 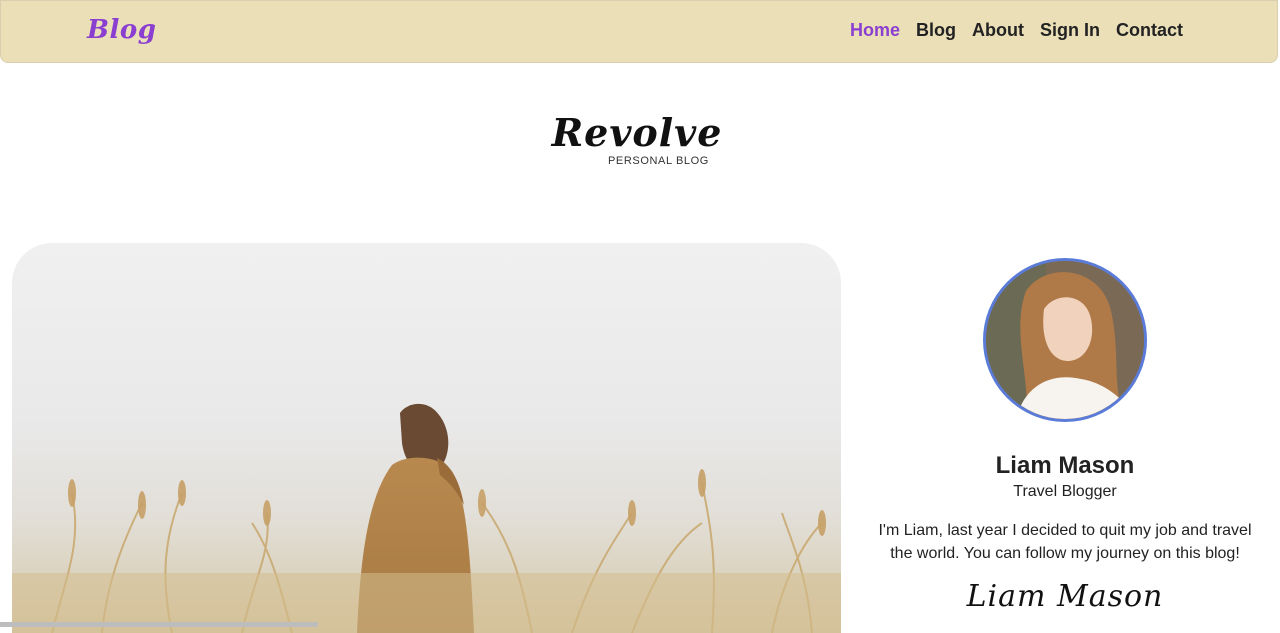 I want to click on profile-role: Travel Blogger, so click(x=1065, y=491).